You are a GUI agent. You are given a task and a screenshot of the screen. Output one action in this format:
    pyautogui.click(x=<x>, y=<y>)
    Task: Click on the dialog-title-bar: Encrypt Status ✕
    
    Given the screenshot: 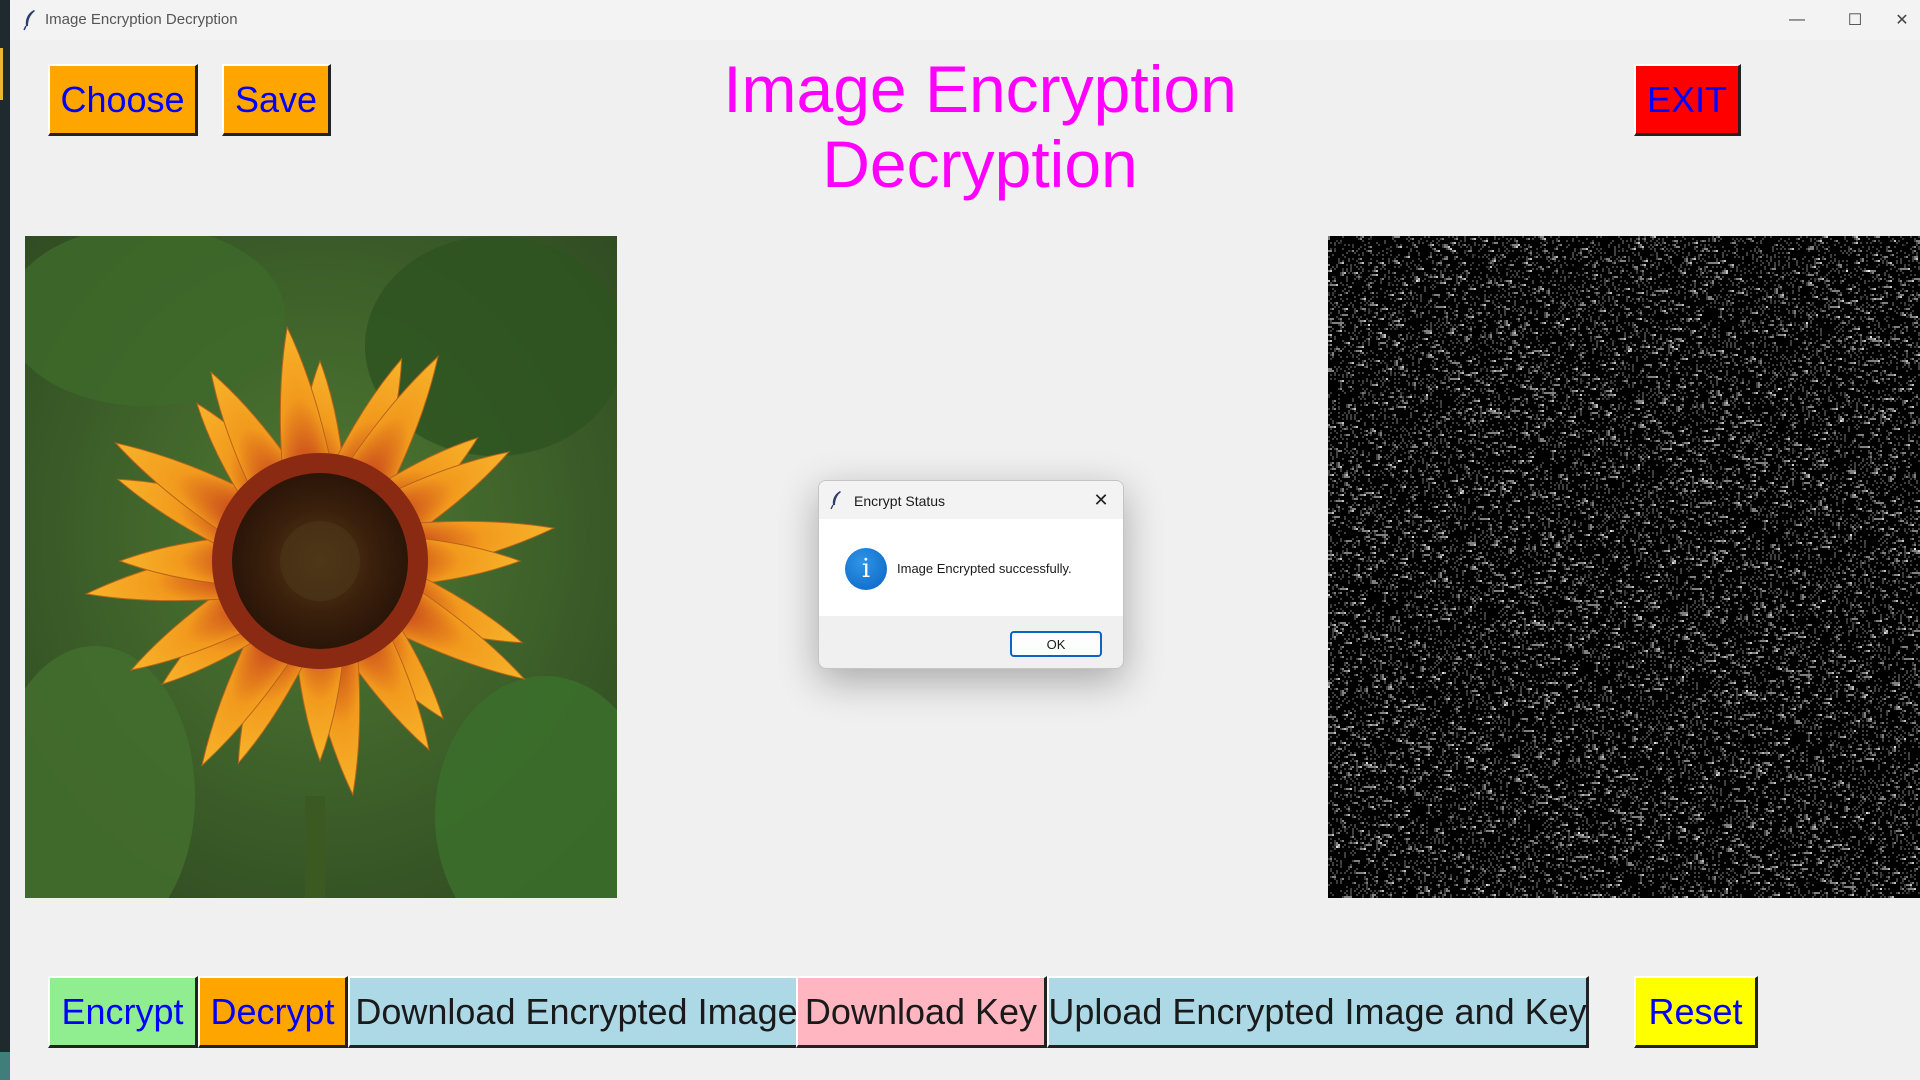 What is the action you would take?
    pyautogui.click(x=971, y=500)
    